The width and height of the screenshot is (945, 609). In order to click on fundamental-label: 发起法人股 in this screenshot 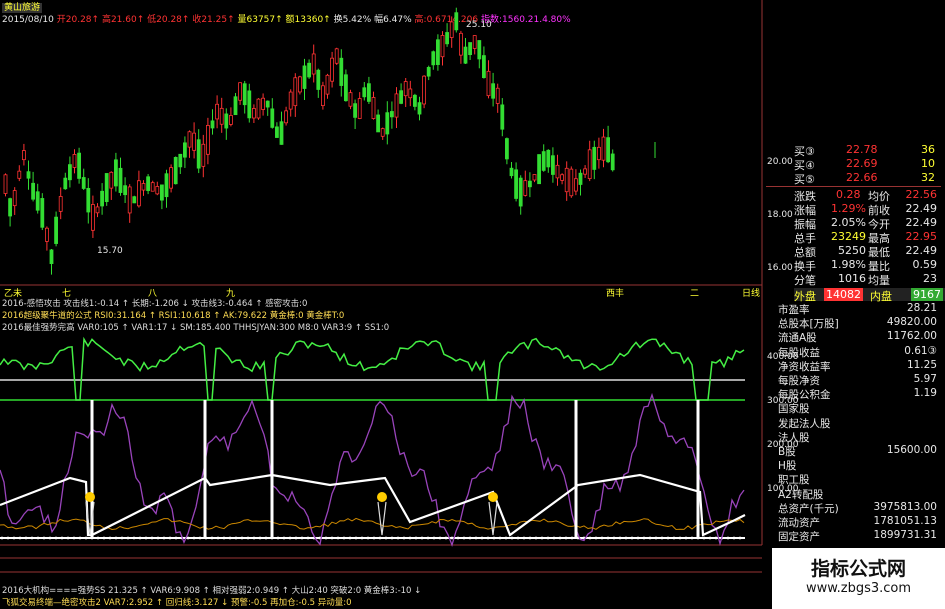, I will do `click(804, 423)`.